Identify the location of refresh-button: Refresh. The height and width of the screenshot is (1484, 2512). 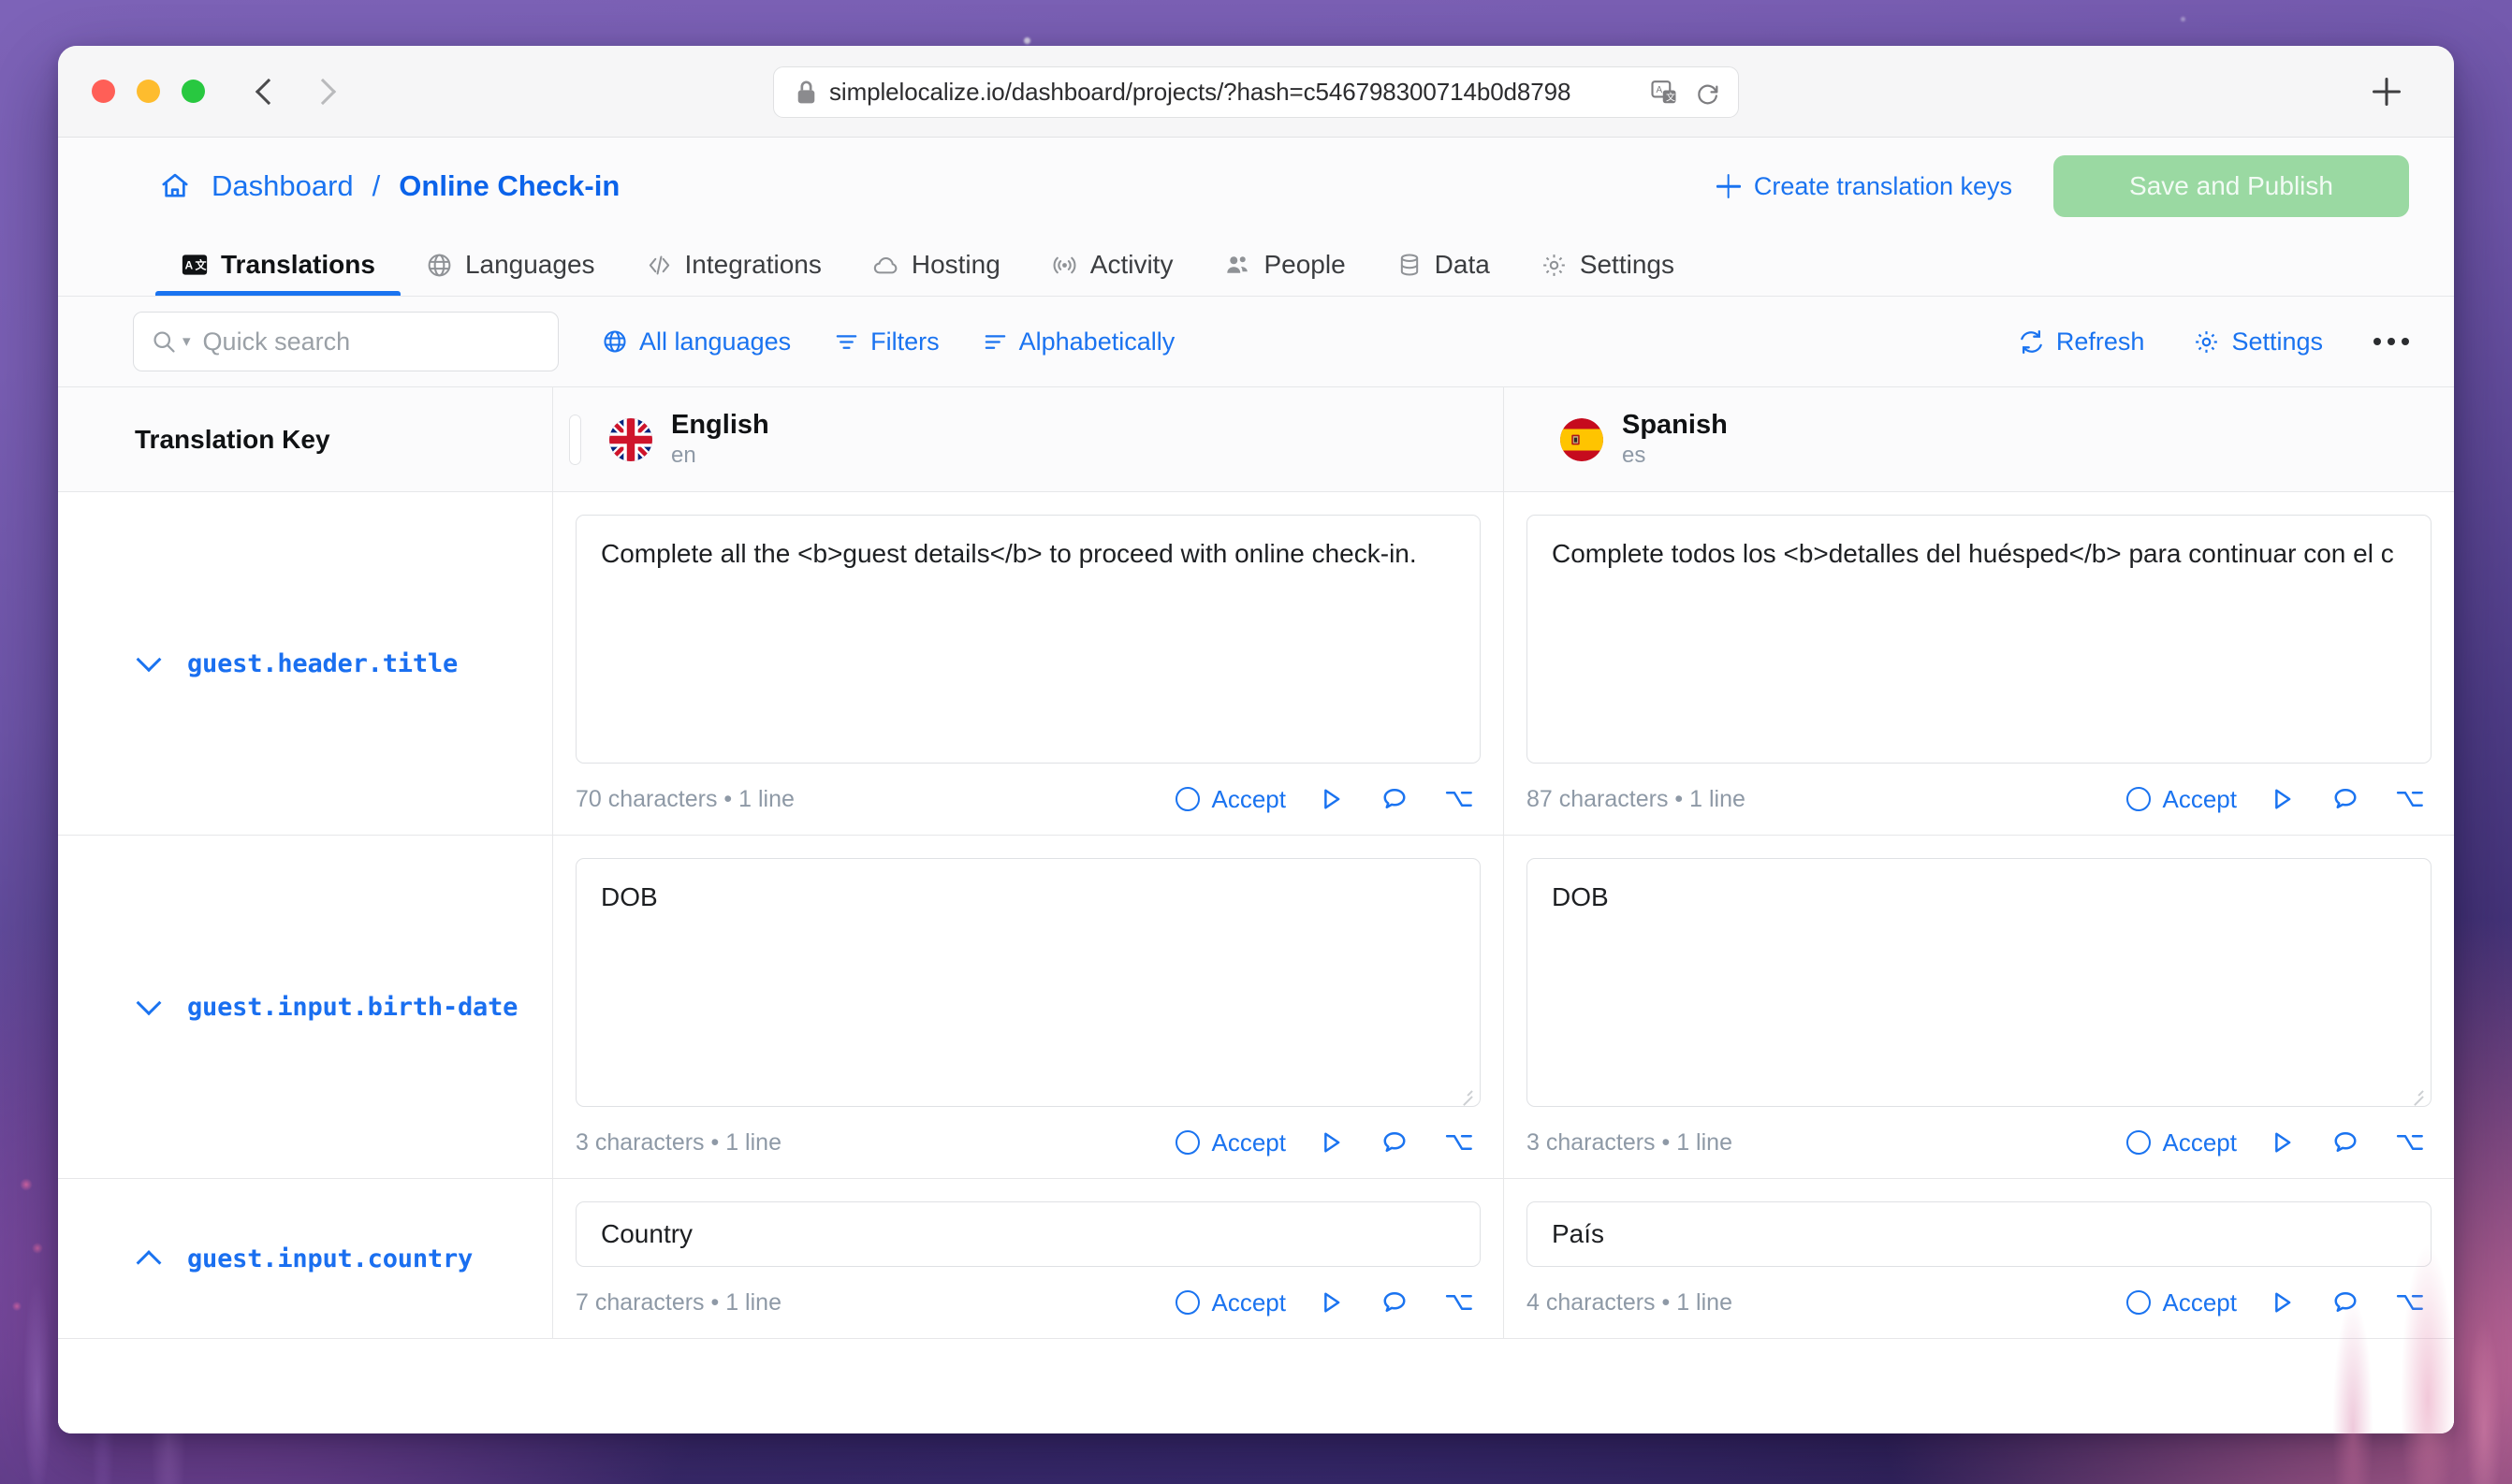
(2081, 341).